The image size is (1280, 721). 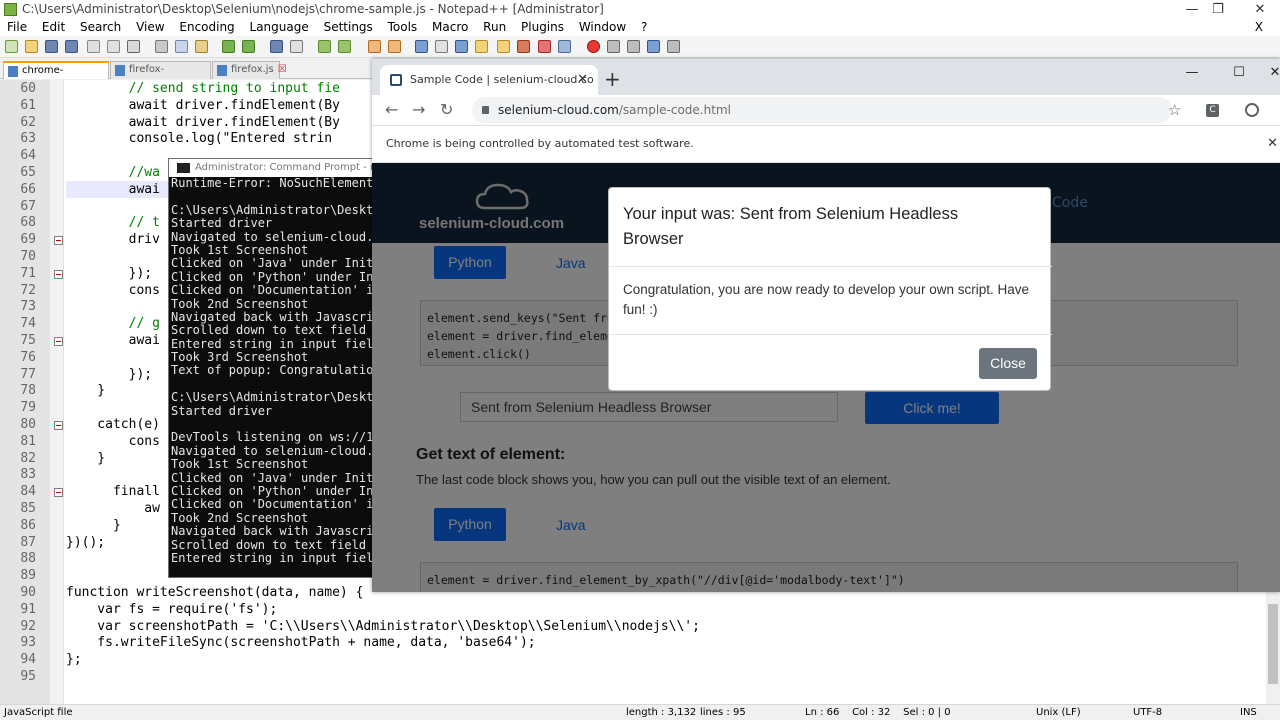 What do you see at coordinates (28, 88) in the screenshot?
I see `line-number: 60` at bounding box center [28, 88].